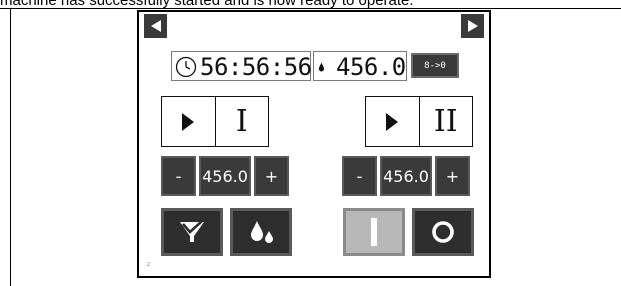 Image resolution: width=621 pixels, height=286 pixels. I want to click on count-display: 456.0, so click(360, 66).